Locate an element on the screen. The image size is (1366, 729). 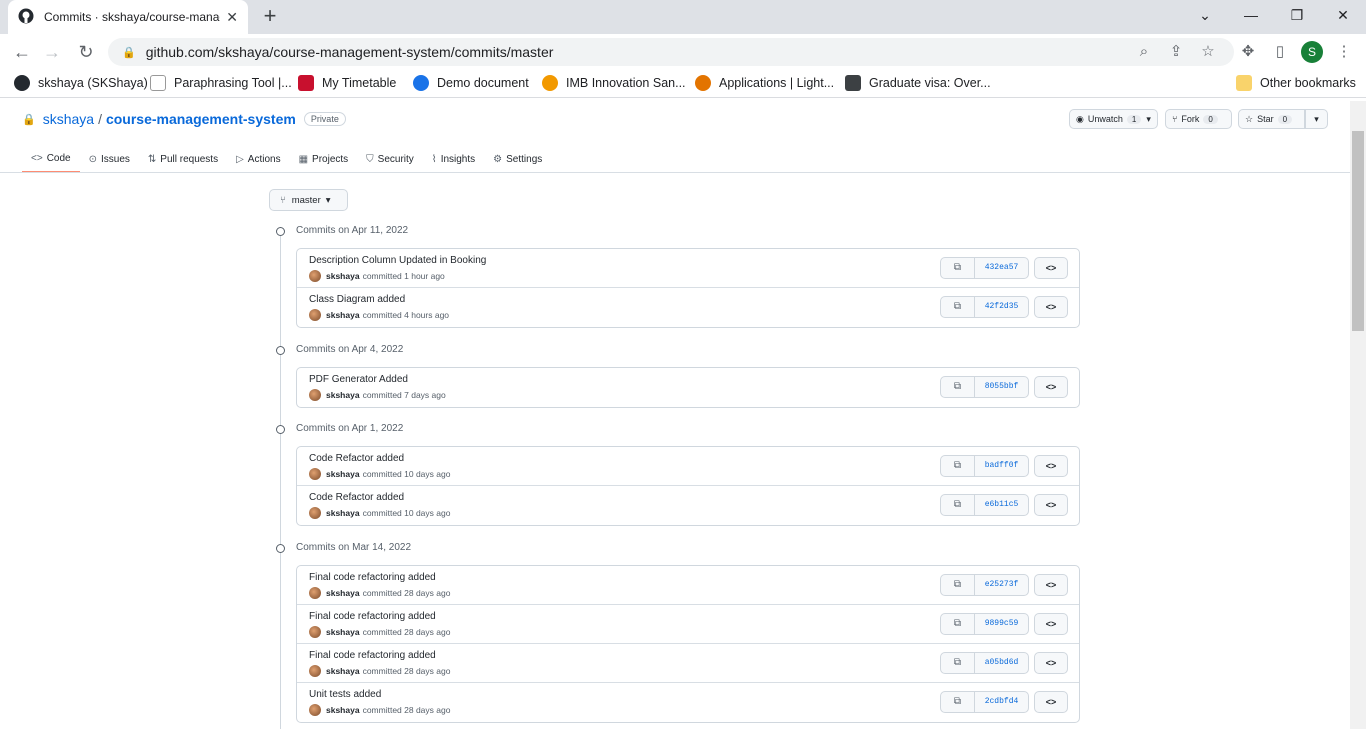
new-tab-button: + is located at coordinates (270, 16).